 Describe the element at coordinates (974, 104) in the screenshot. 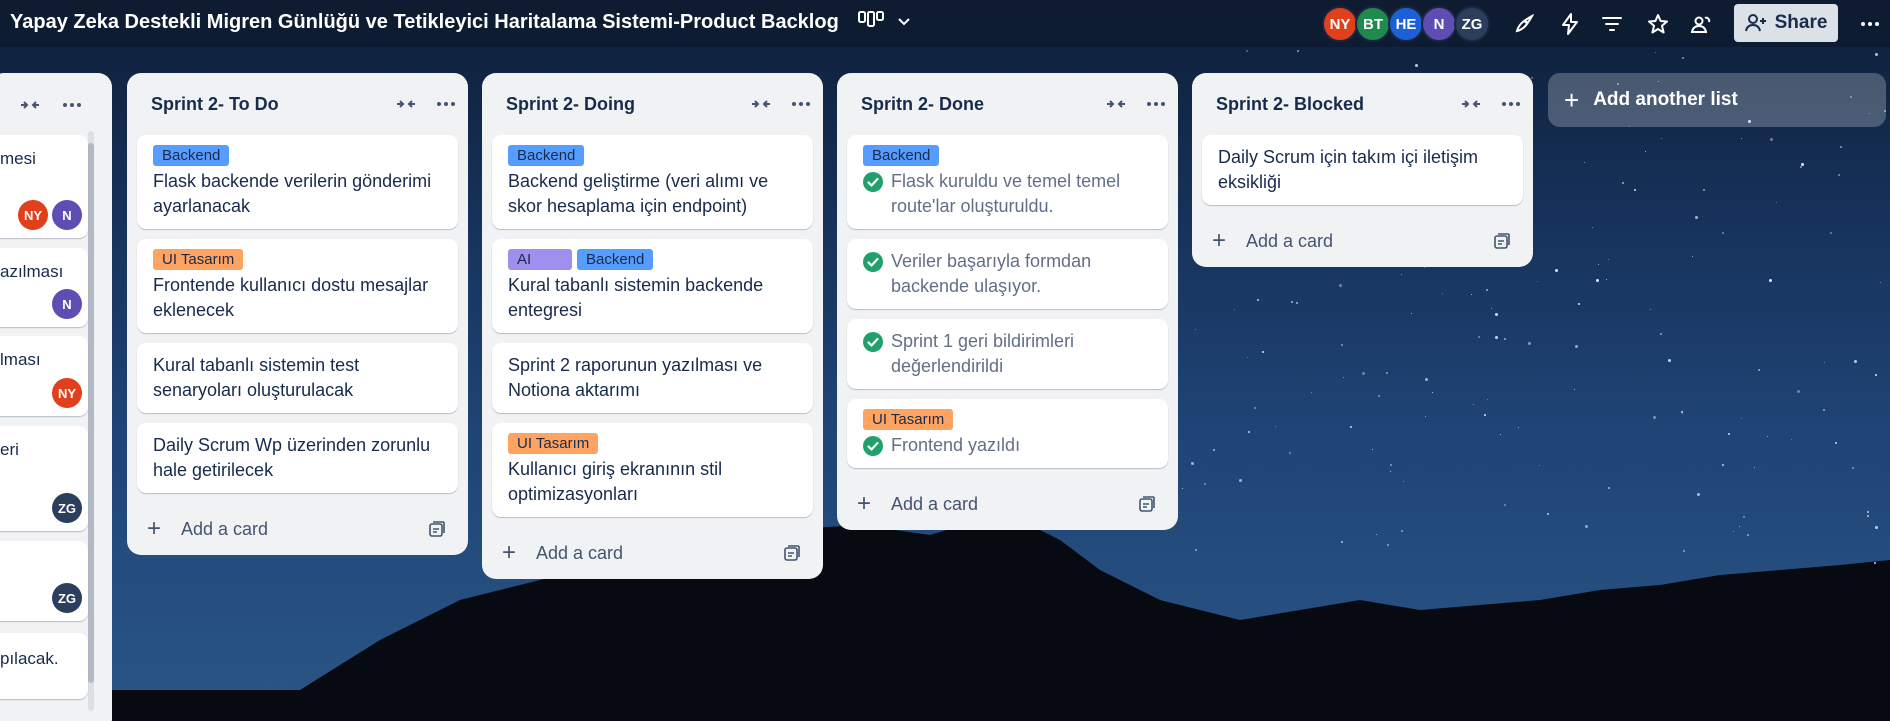

I see `list-title: Spritn 2- Done` at that location.